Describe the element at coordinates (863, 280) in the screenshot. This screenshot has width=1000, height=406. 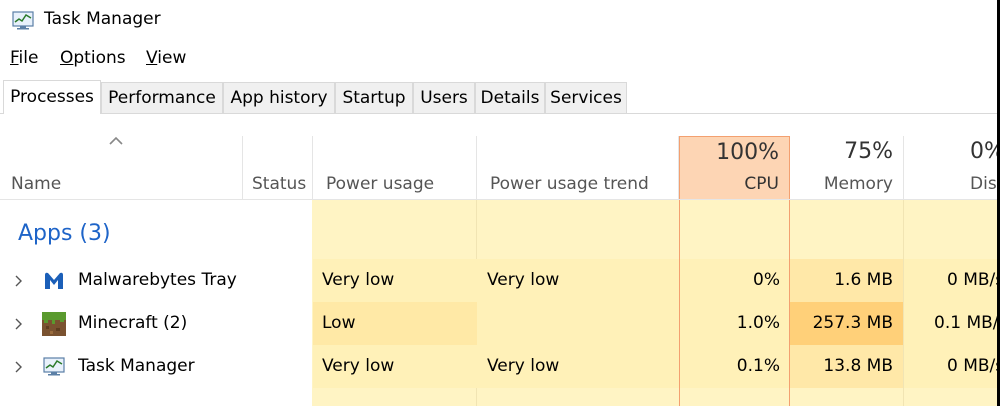
I see `memory-value: 1.6 MB` at that location.